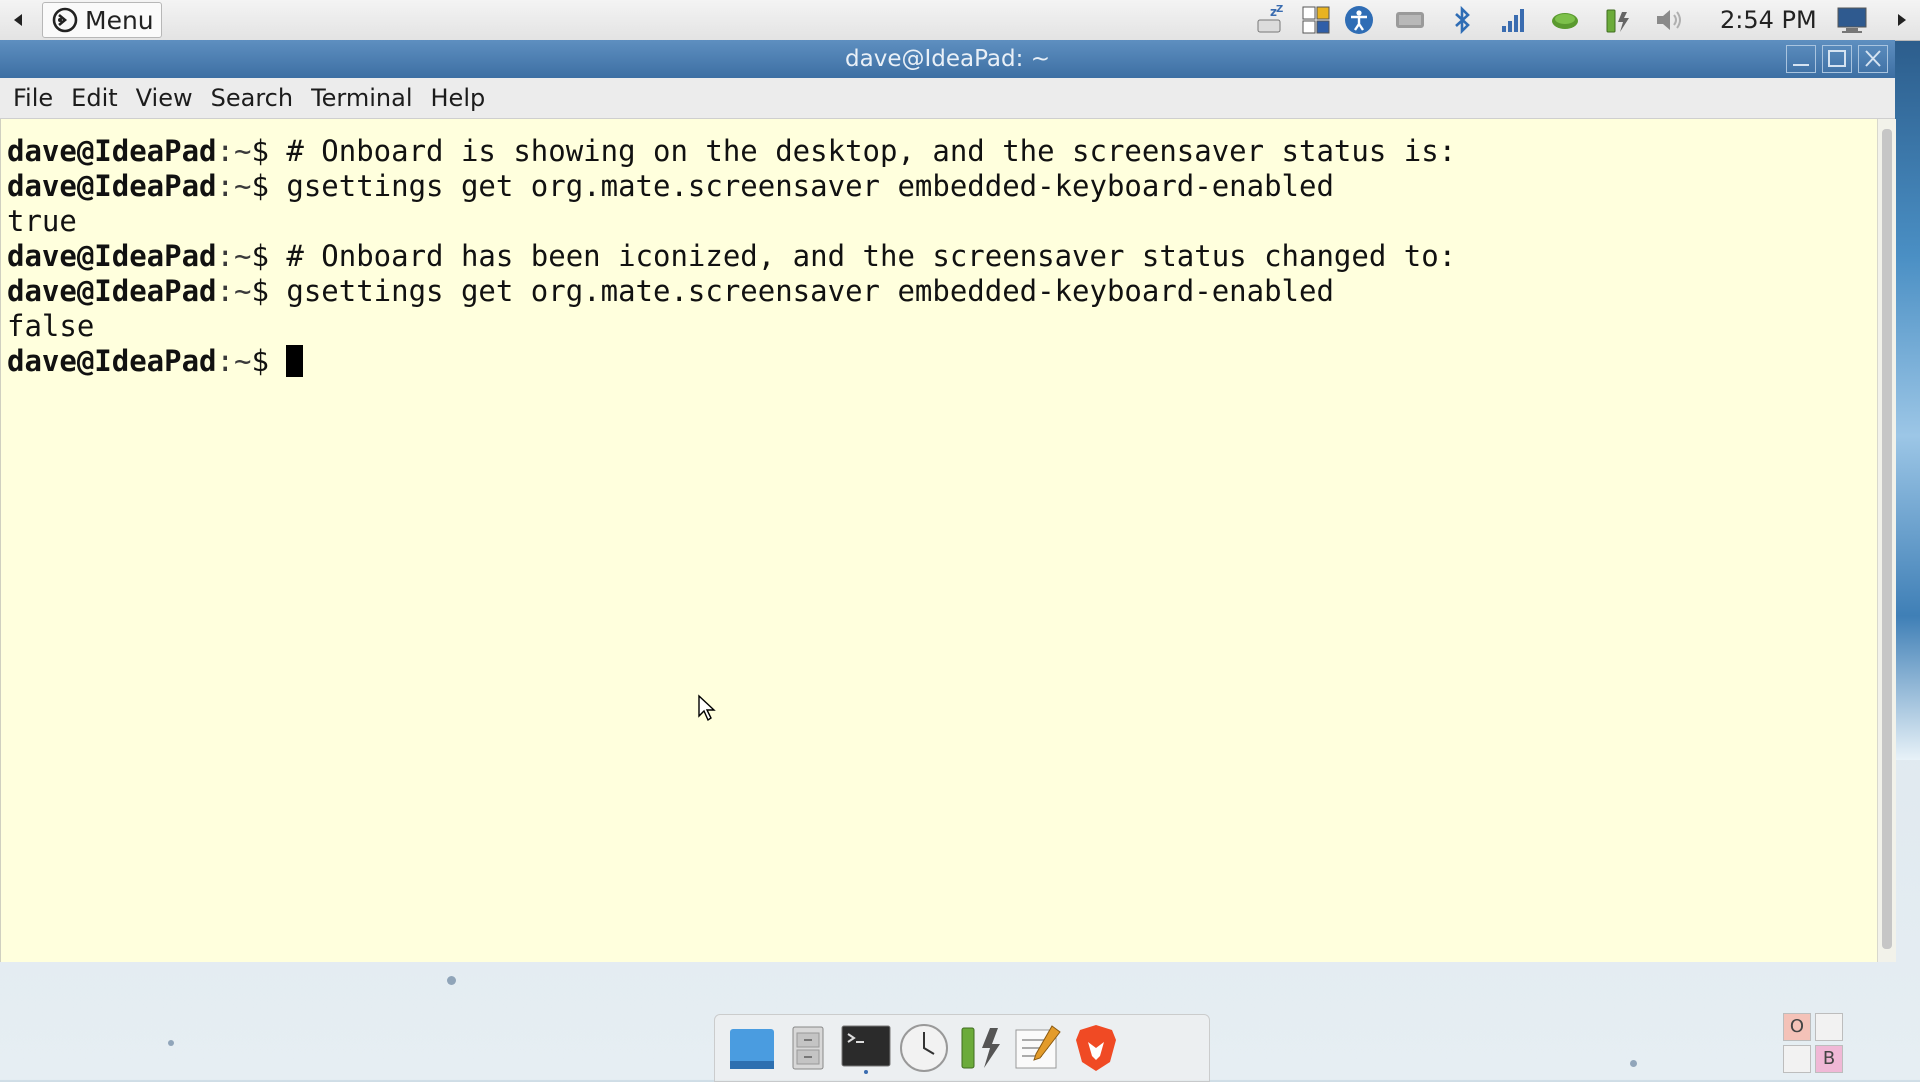  I want to click on volume-icon, so click(1669, 20).